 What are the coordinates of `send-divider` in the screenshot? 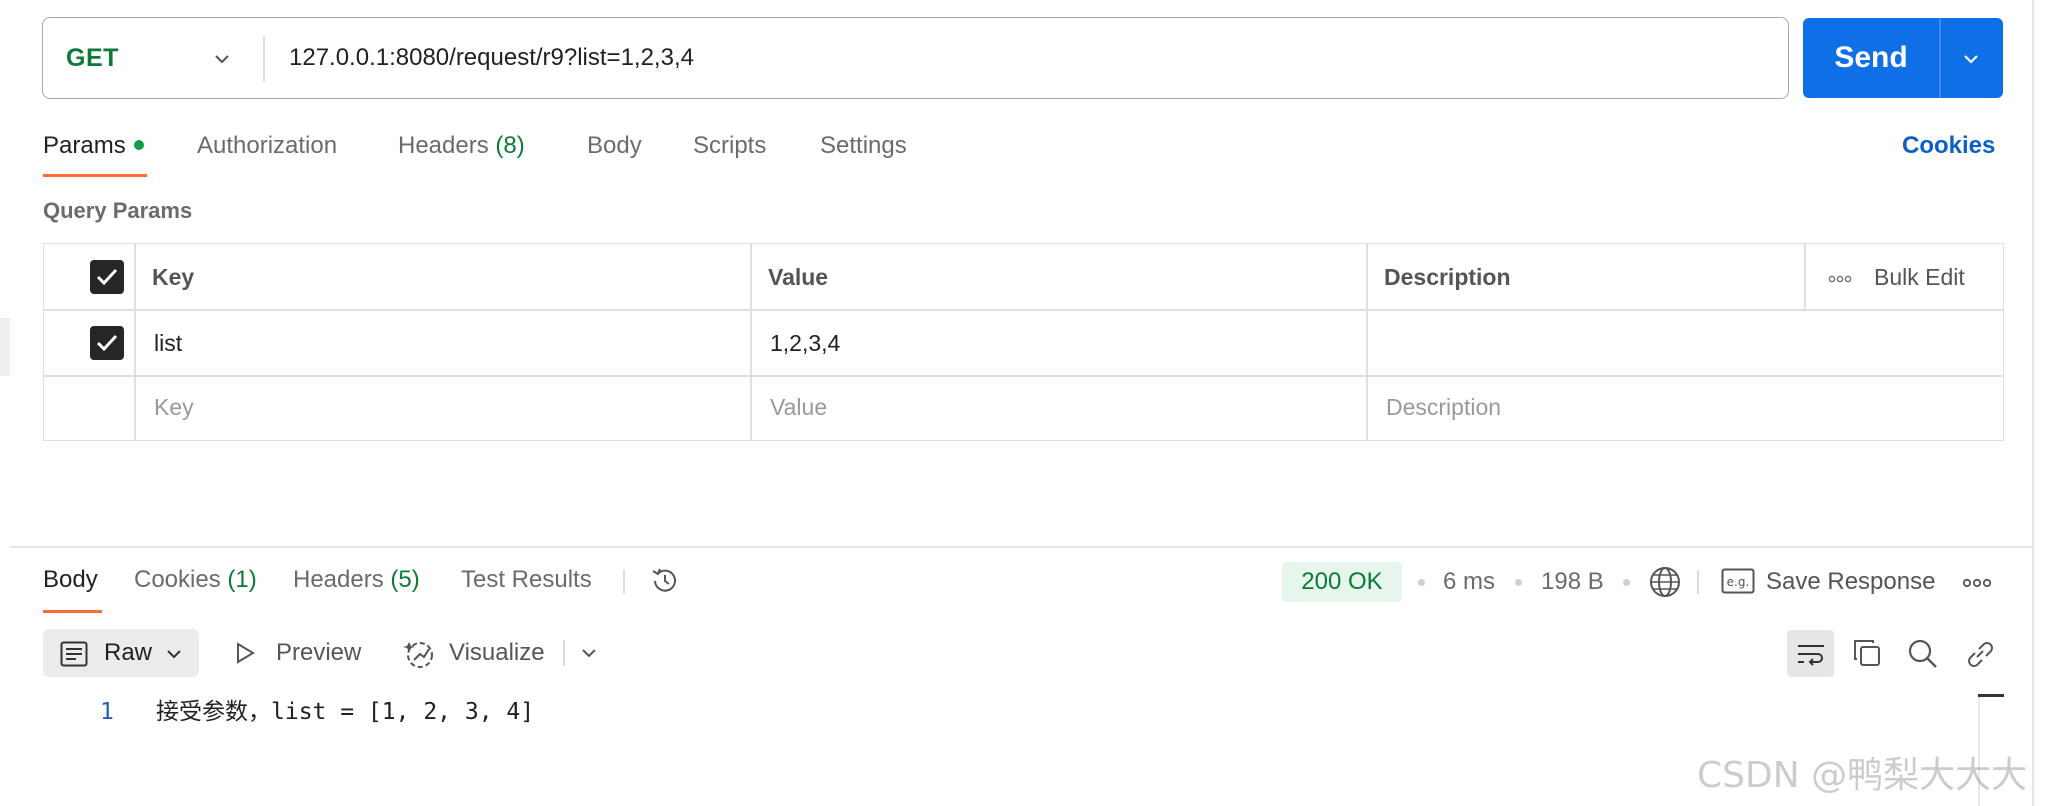 It's located at (1940, 58).